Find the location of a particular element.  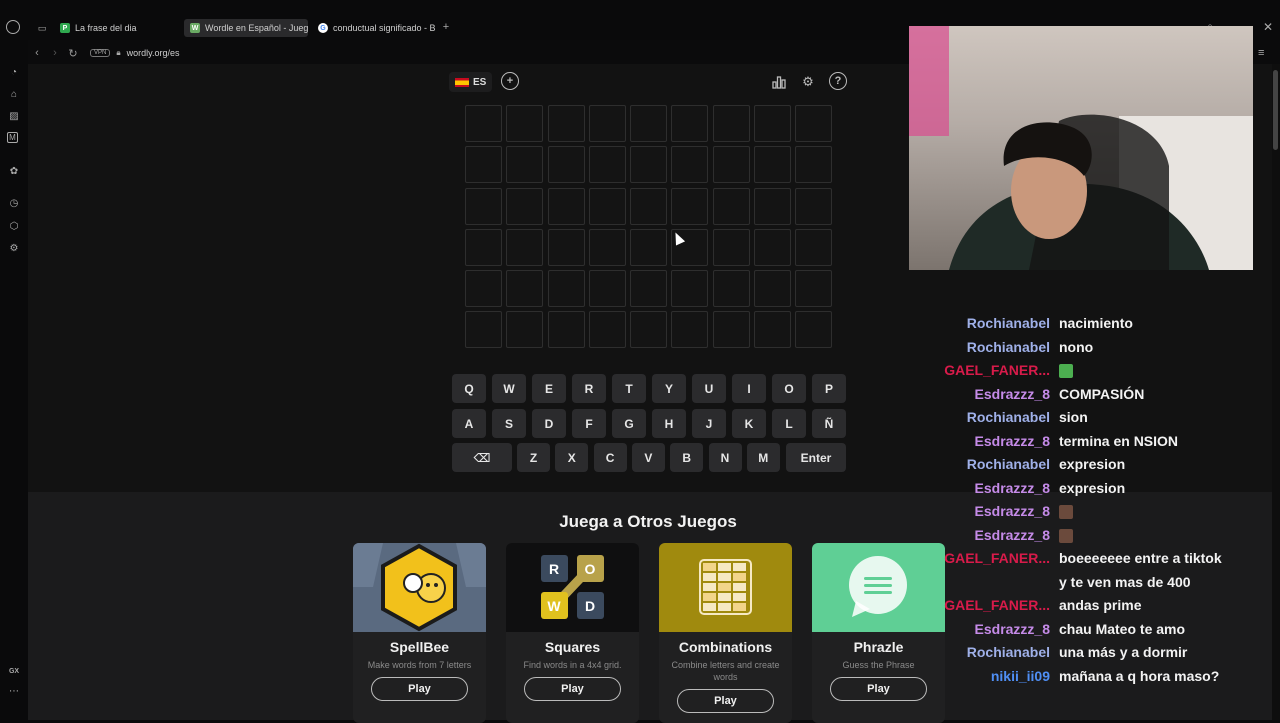

chat-text: chau Mateo te amo is located at coordinates (1122, 628).